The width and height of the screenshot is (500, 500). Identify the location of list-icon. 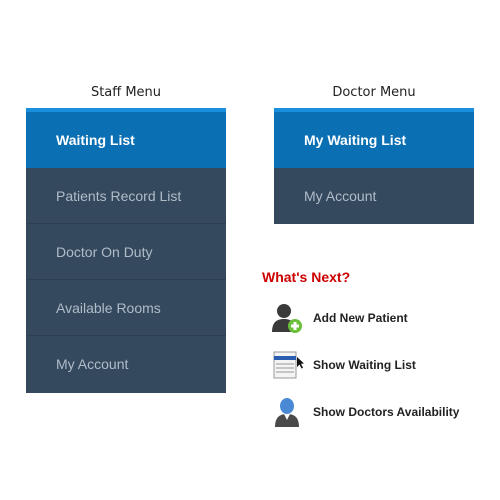
(287, 365).